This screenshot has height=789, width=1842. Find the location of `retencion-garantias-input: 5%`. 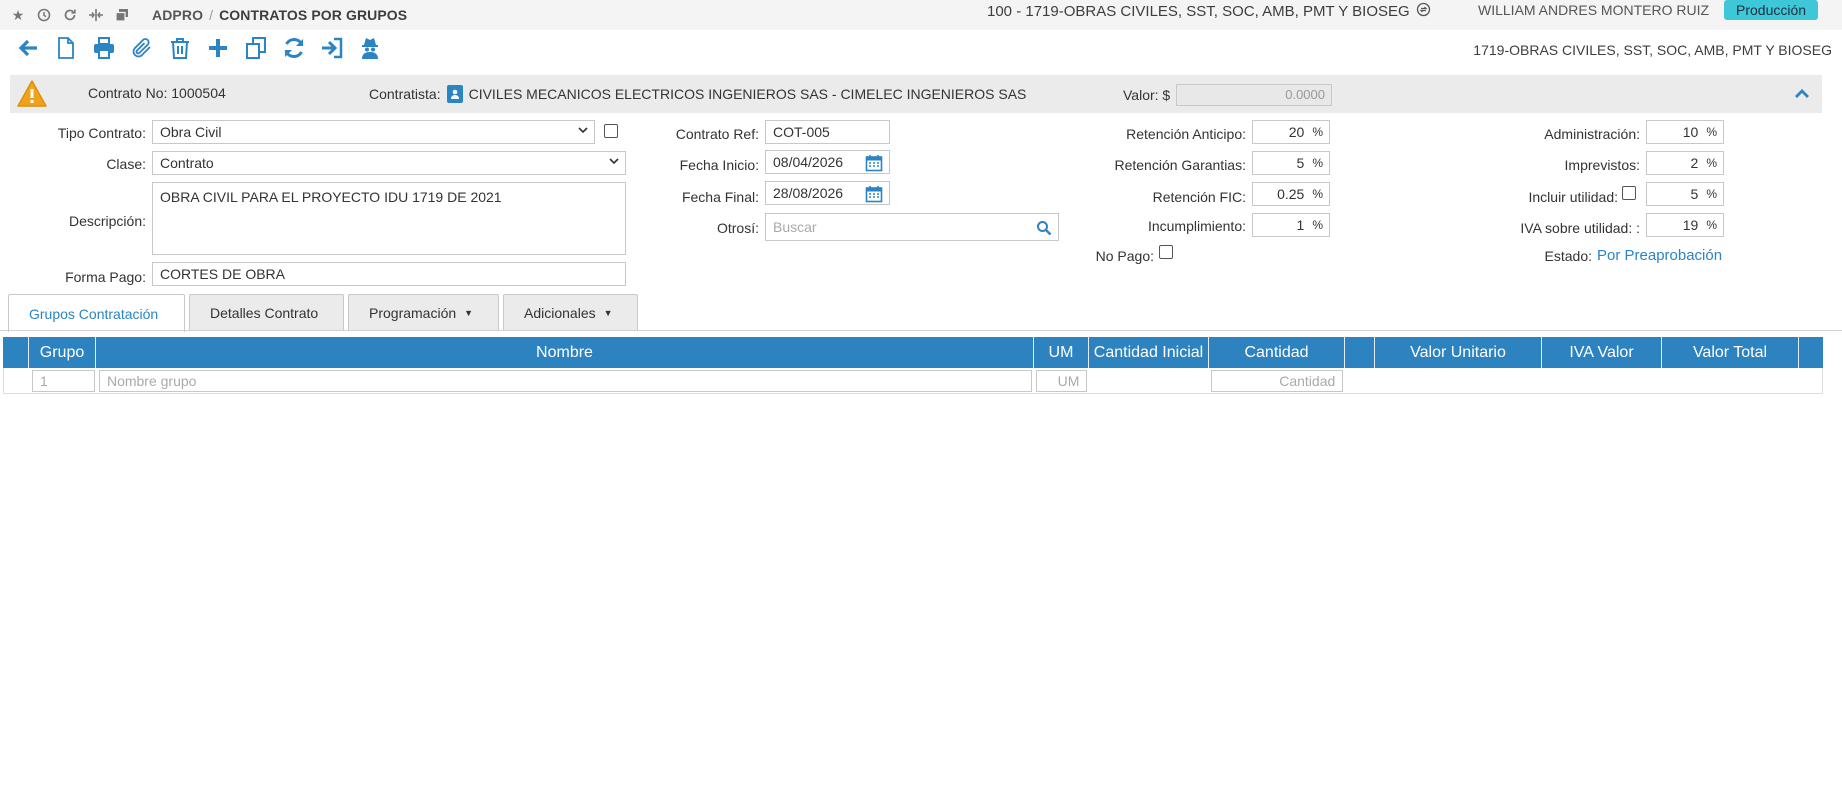

retencion-garantias-input: 5% is located at coordinates (1291, 163).